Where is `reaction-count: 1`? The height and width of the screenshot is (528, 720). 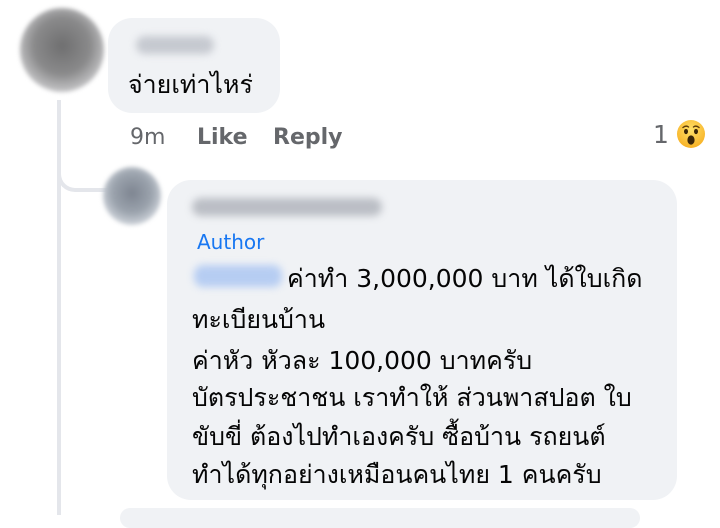
reaction-count: 1 is located at coordinates (661, 135).